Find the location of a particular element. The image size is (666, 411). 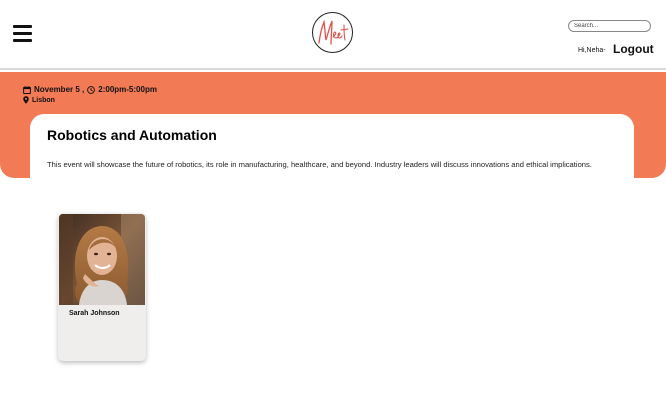

event-title: Robotics and Automation is located at coordinates (132, 135).